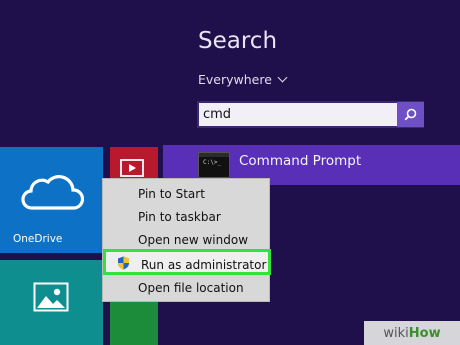 The image size is (460, 345). What do you see at coordinates (204, 265) in the screenshot?
I see `menu-item-run-as-administrator-label: Run as administrator` at bounding box center [204, 265].